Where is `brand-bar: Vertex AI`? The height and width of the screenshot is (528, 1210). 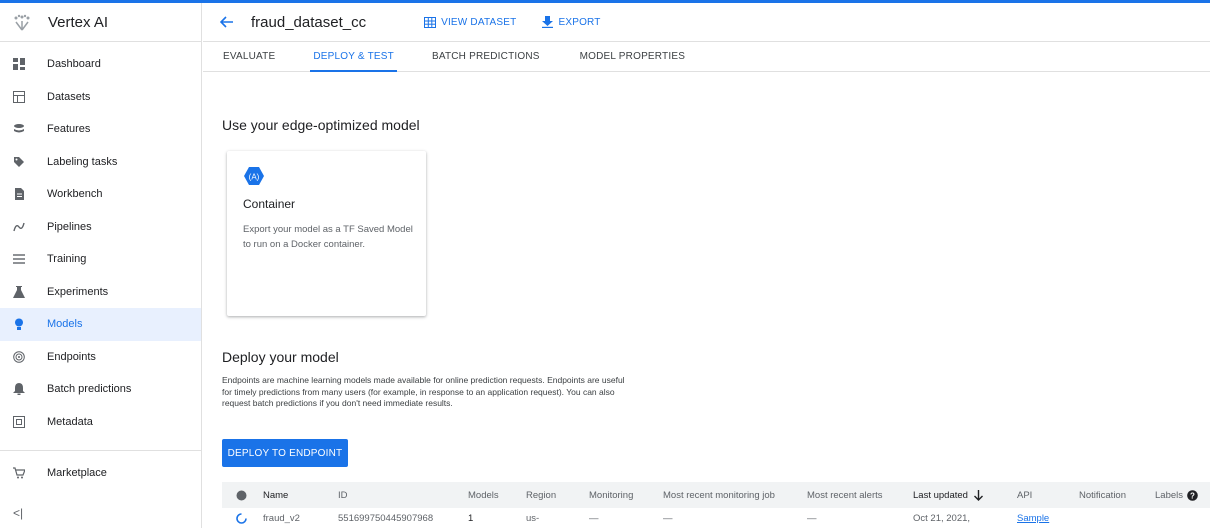 brand-bar: Vertex AI is located at coordinates (100, 22).